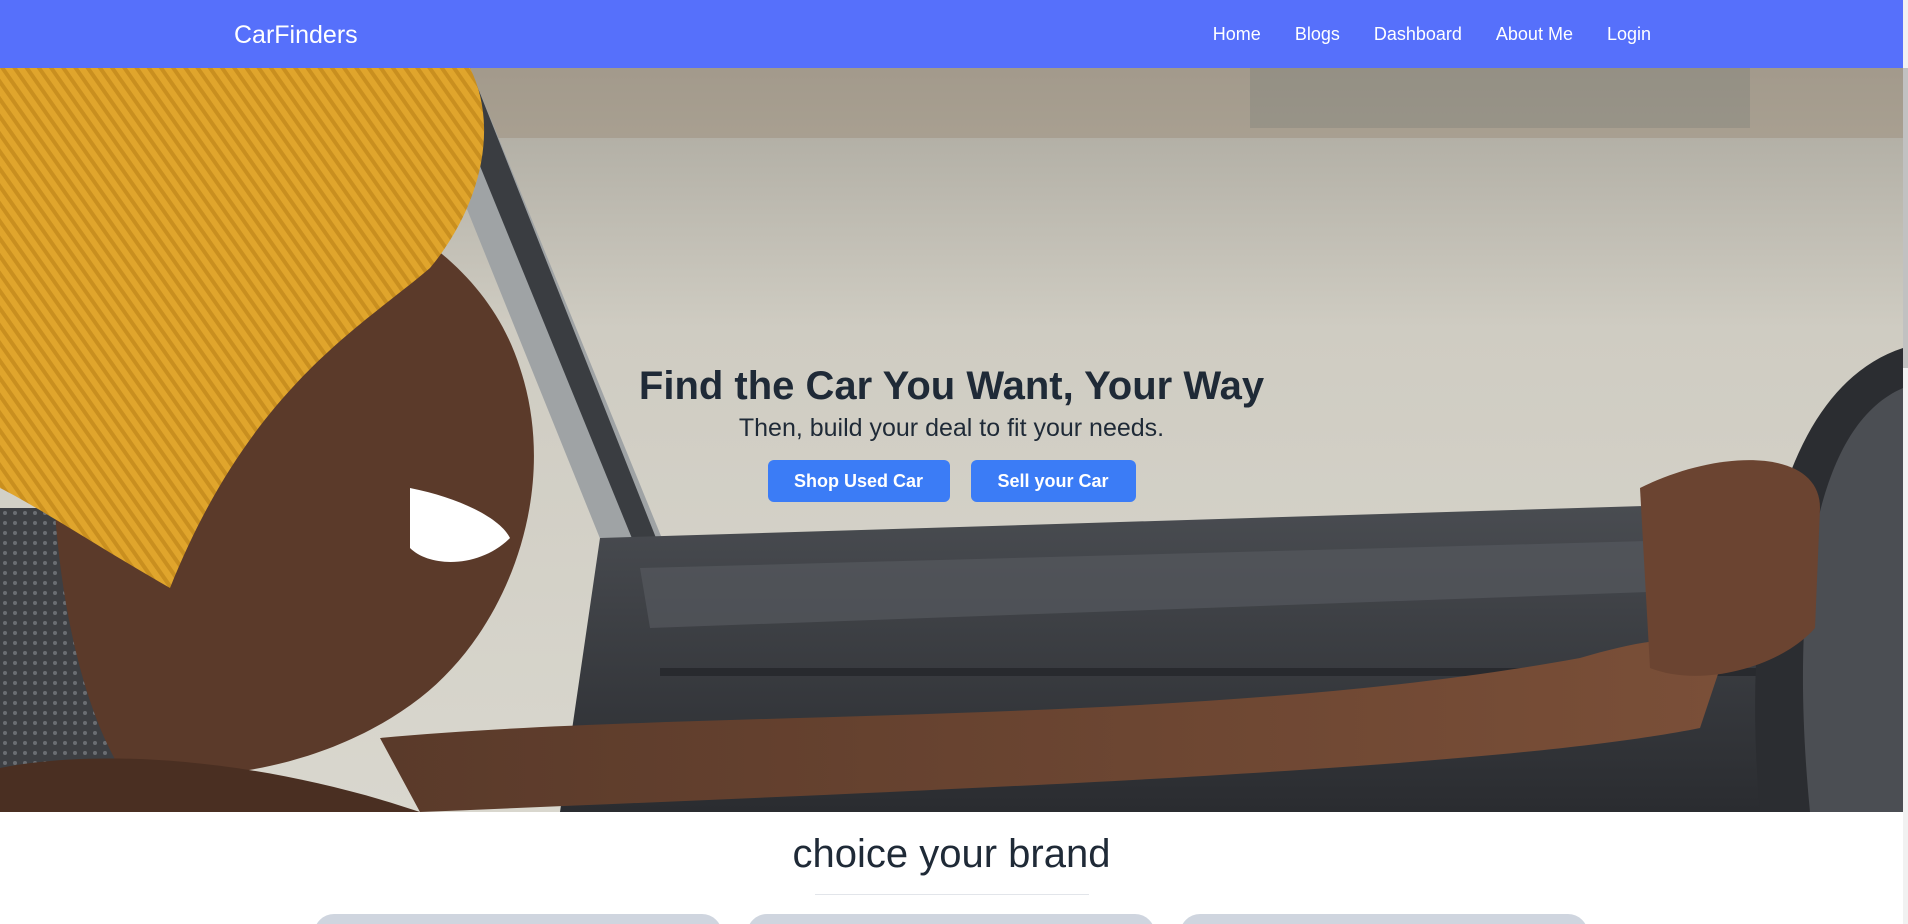 This screenshot has height=924, width=1908. What do you see at coordinates (951, 854) in the screenshot?
I see `section-title: choice your brand` at bounding box center [951, 854].